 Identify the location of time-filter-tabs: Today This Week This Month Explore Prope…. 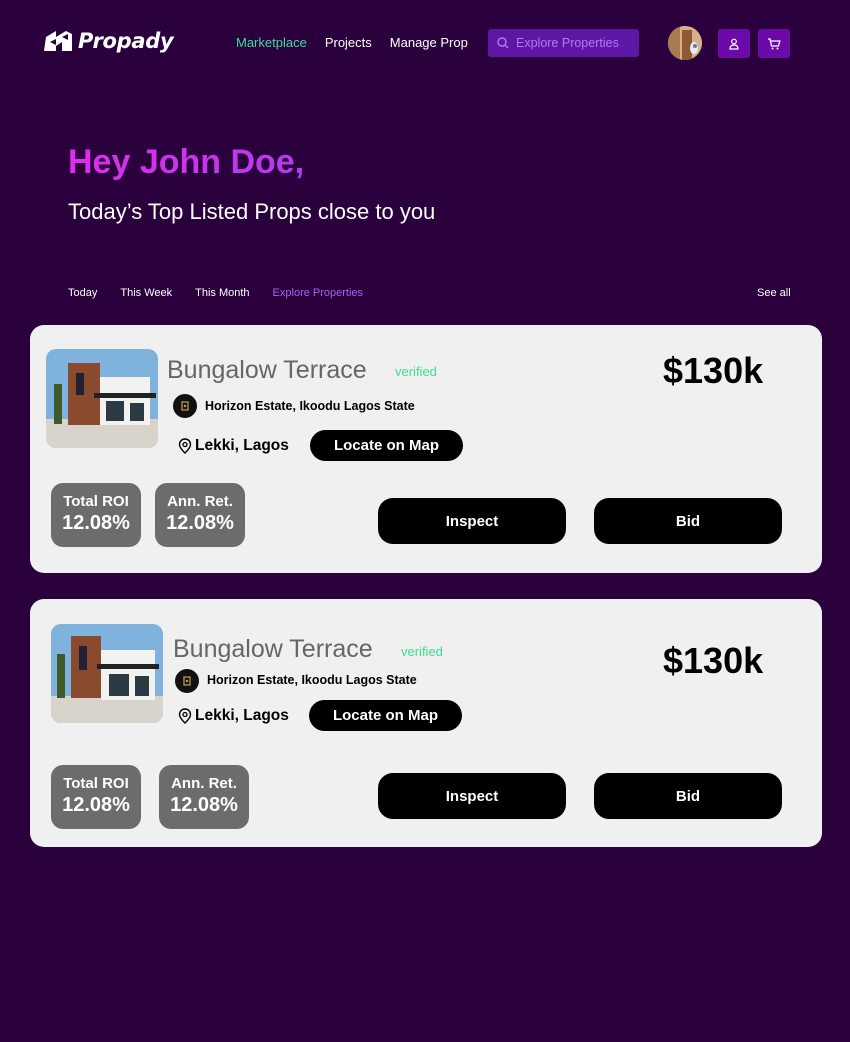
(215, 293).